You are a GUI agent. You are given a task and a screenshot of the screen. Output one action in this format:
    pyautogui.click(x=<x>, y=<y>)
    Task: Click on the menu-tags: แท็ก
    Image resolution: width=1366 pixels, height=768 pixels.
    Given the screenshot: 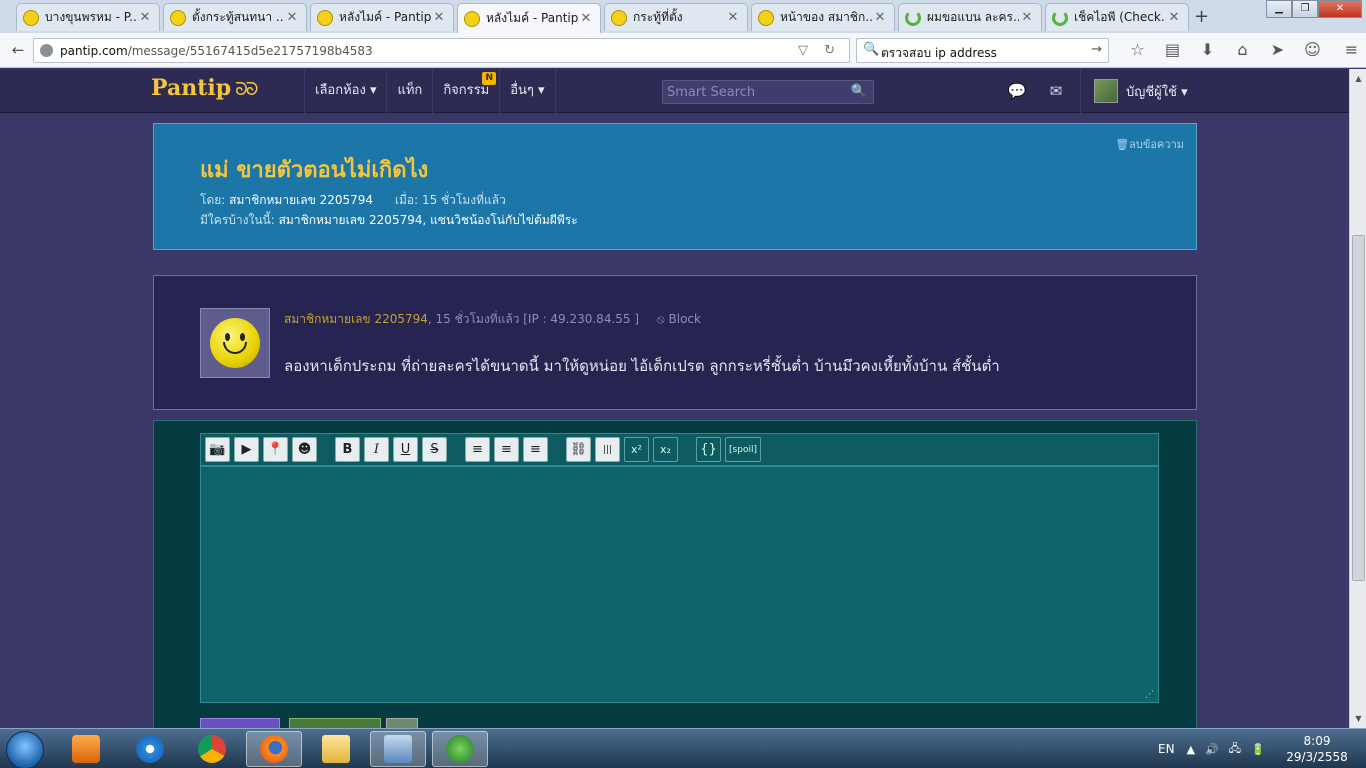 What is the action you would take?
    pyautogui.click(x=409, y=91)
    